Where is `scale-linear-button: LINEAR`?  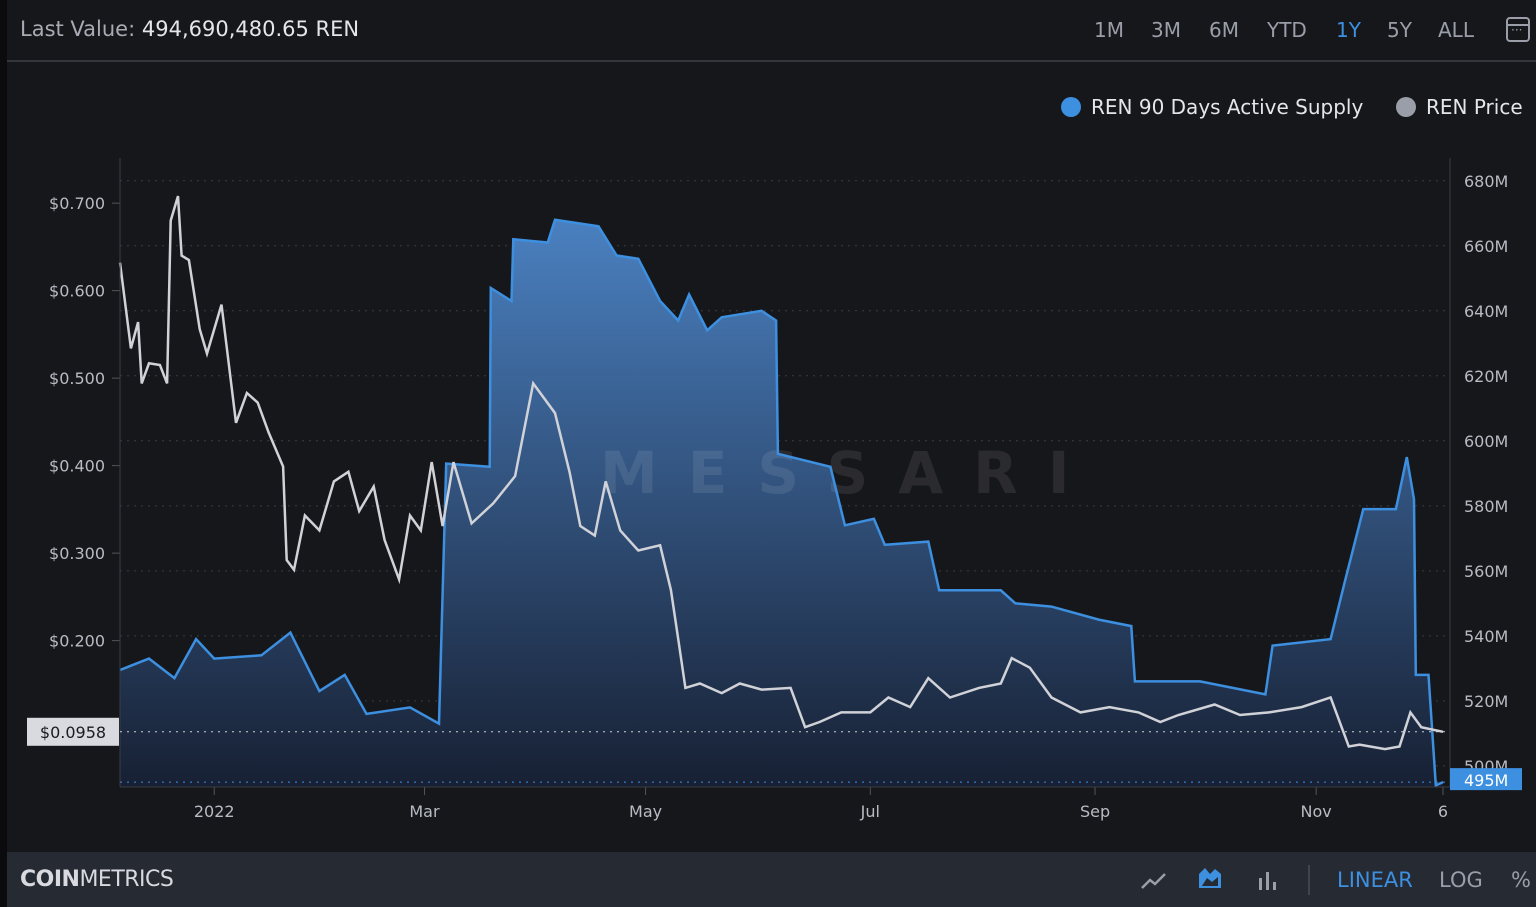 scale-linear-button: LINEAR is located at coordinates (1375, 880).